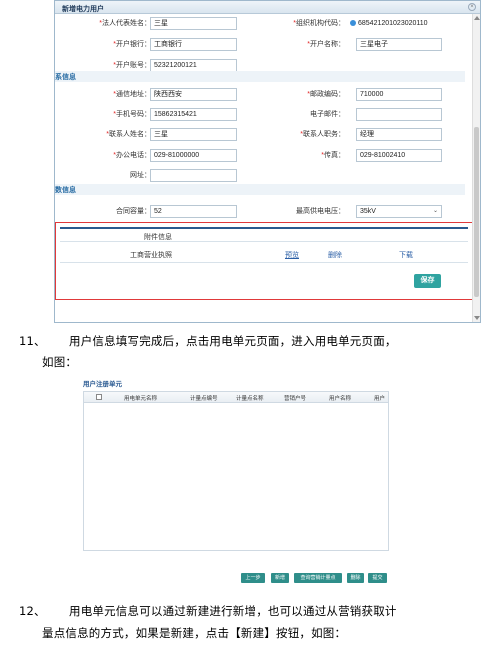 The width and height of the screenshot is (503, 661). I want to click on org-code-field: 685421201023020110, so click(393, 23).